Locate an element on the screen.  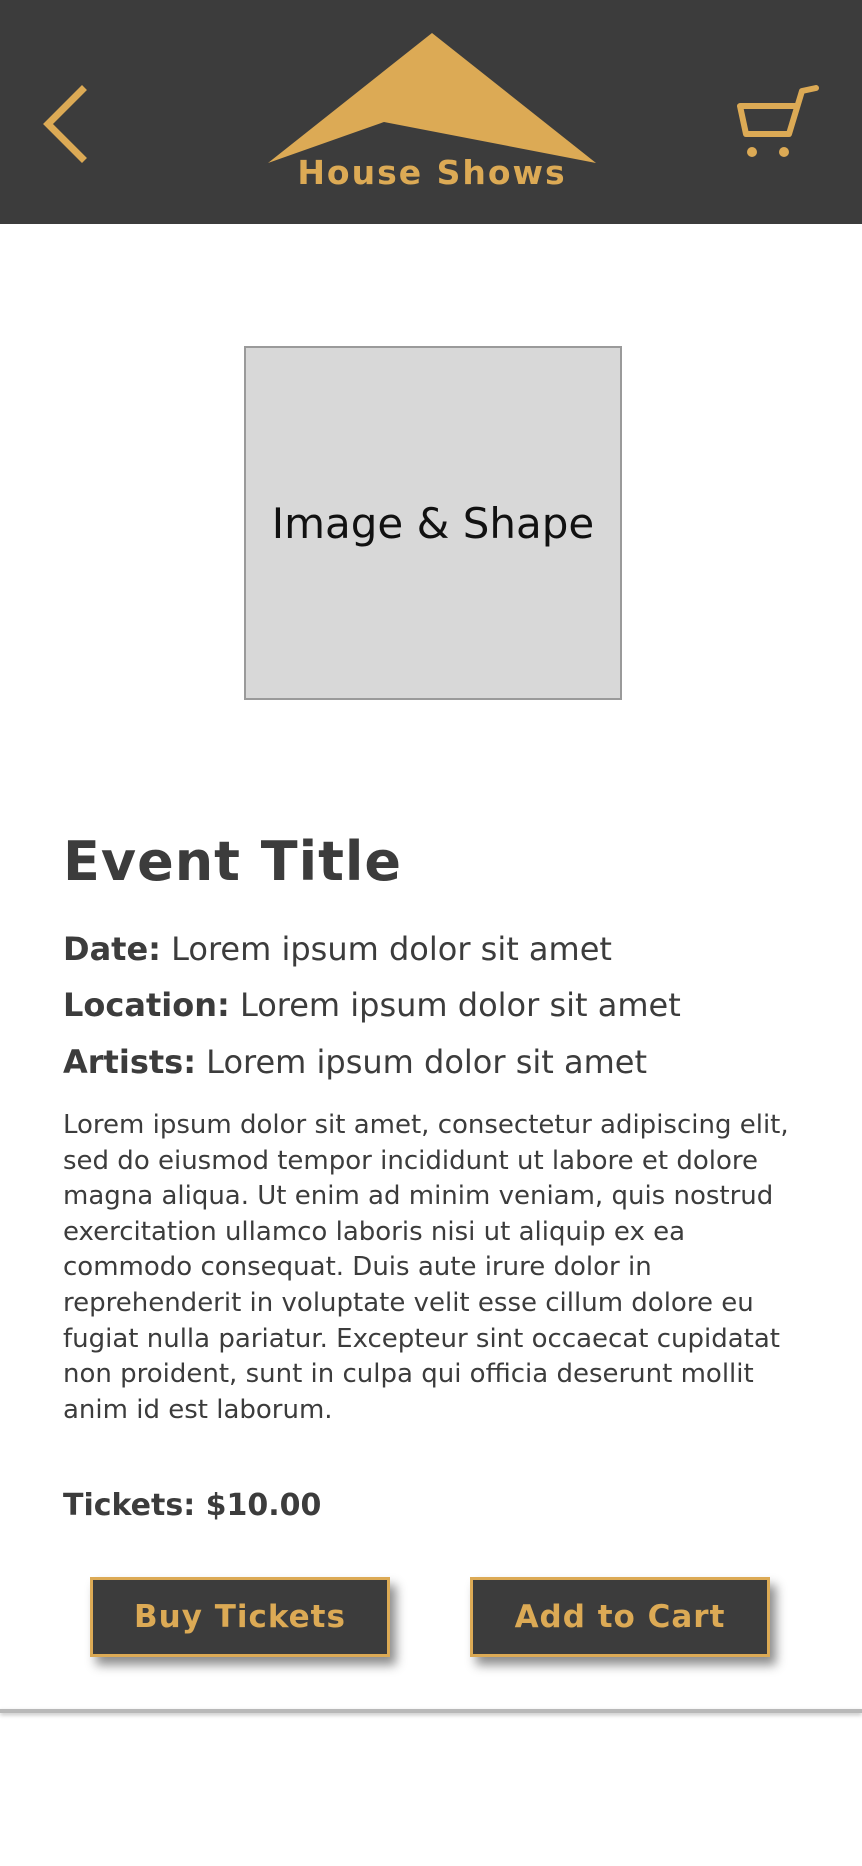
buy-tickets-button: Buy Tickets is located at coordinates (240, 1617).